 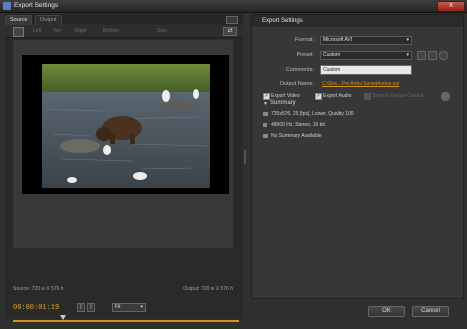 What do you see at coordinates (38, 289) in the screenshot?
I see `source-size-label: Source: 720 w X 576 h` at bounding box center [38, 289].